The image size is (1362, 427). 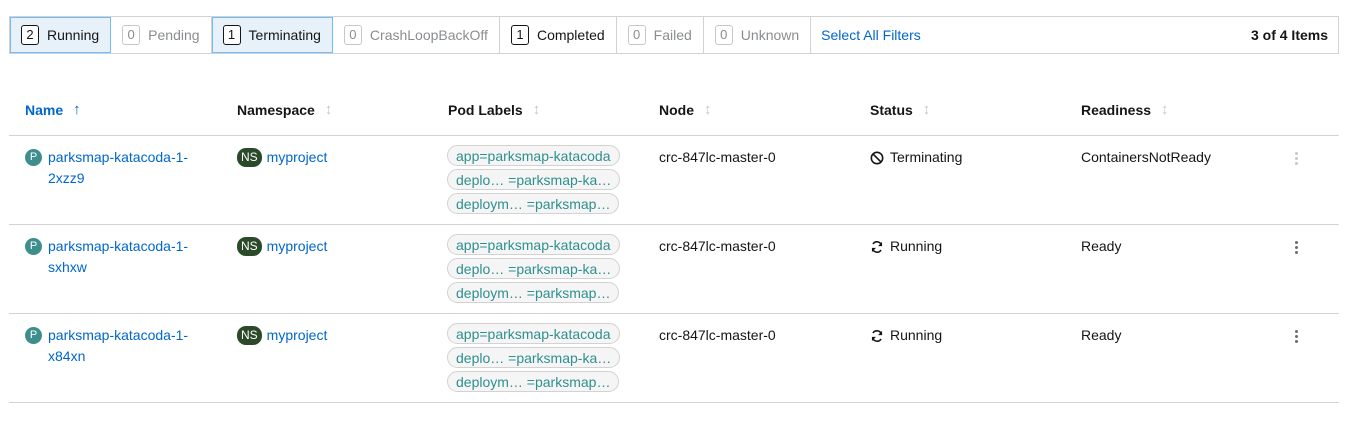 I want to click on column-header-name: Name ↑, so click(x=53, y=109).